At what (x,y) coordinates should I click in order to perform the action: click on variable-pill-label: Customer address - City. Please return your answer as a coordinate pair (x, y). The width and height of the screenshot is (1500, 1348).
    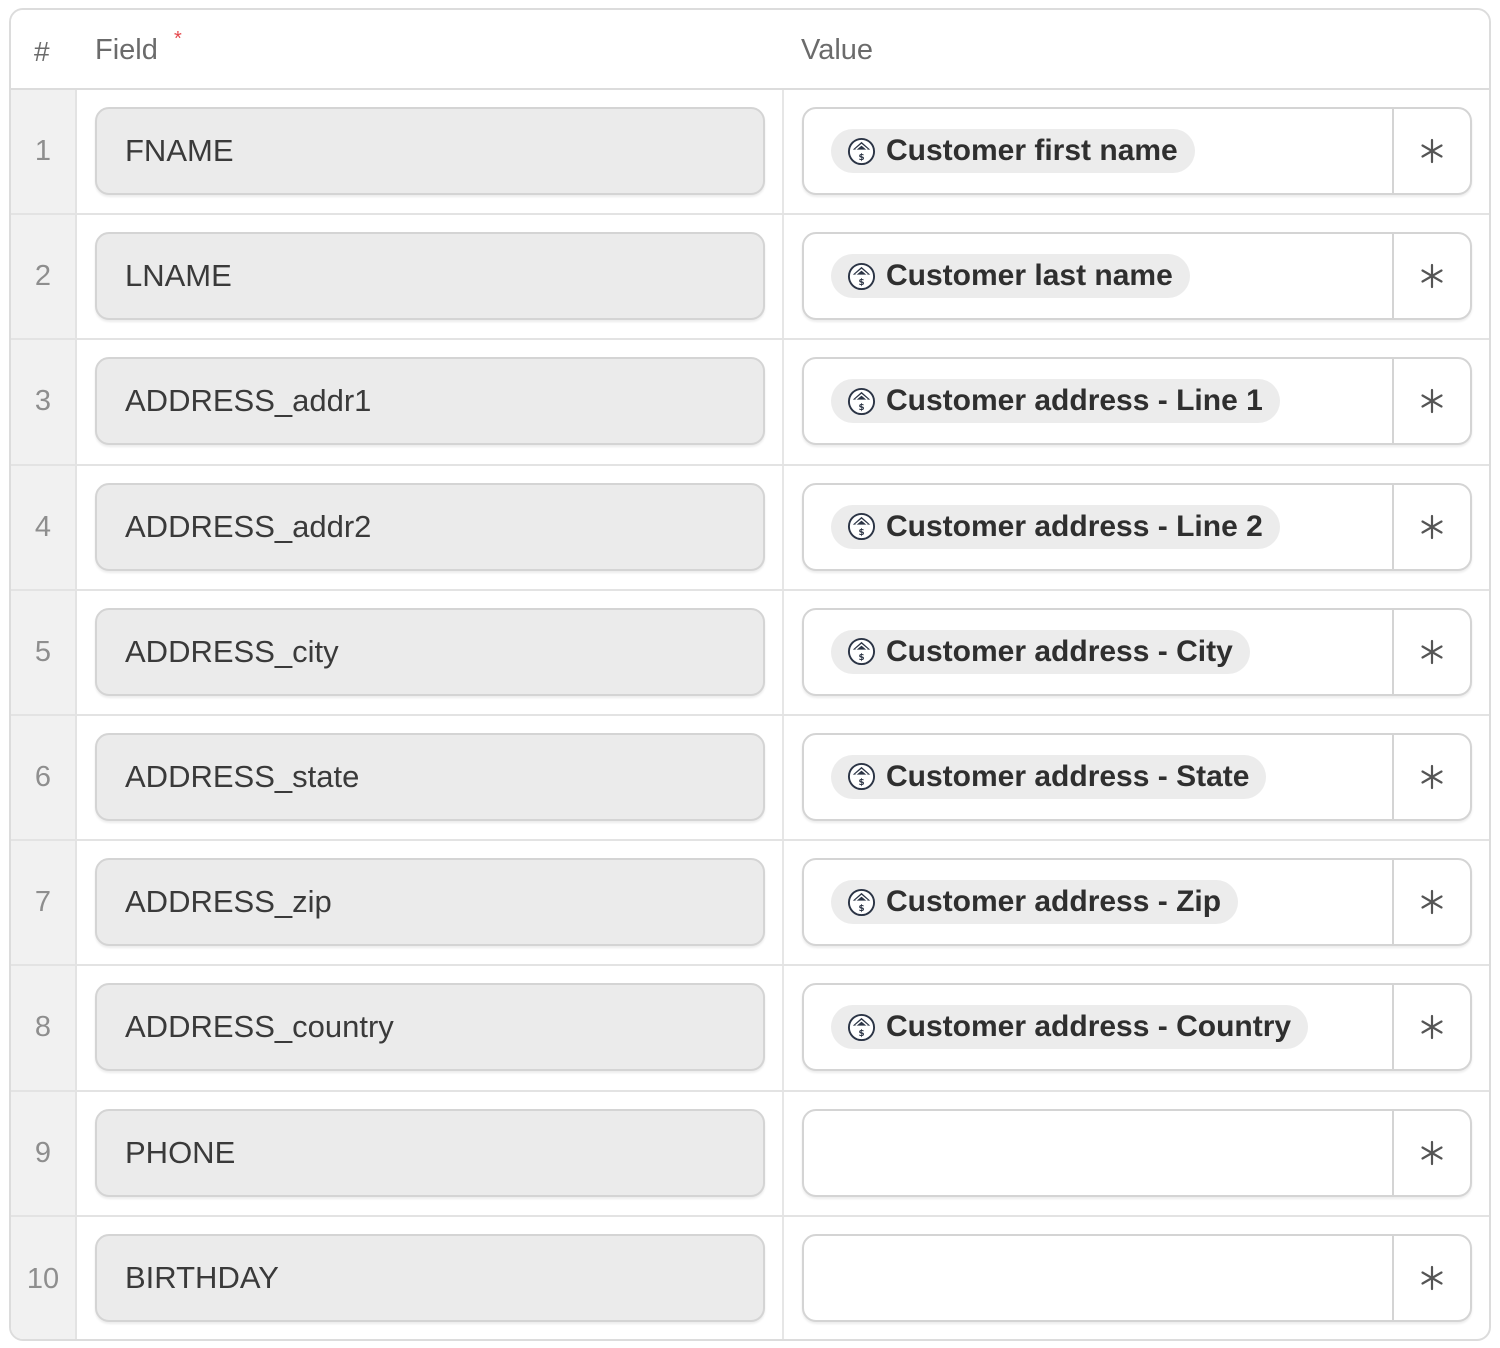
    Looking at the image, I should click on (1059, 651).